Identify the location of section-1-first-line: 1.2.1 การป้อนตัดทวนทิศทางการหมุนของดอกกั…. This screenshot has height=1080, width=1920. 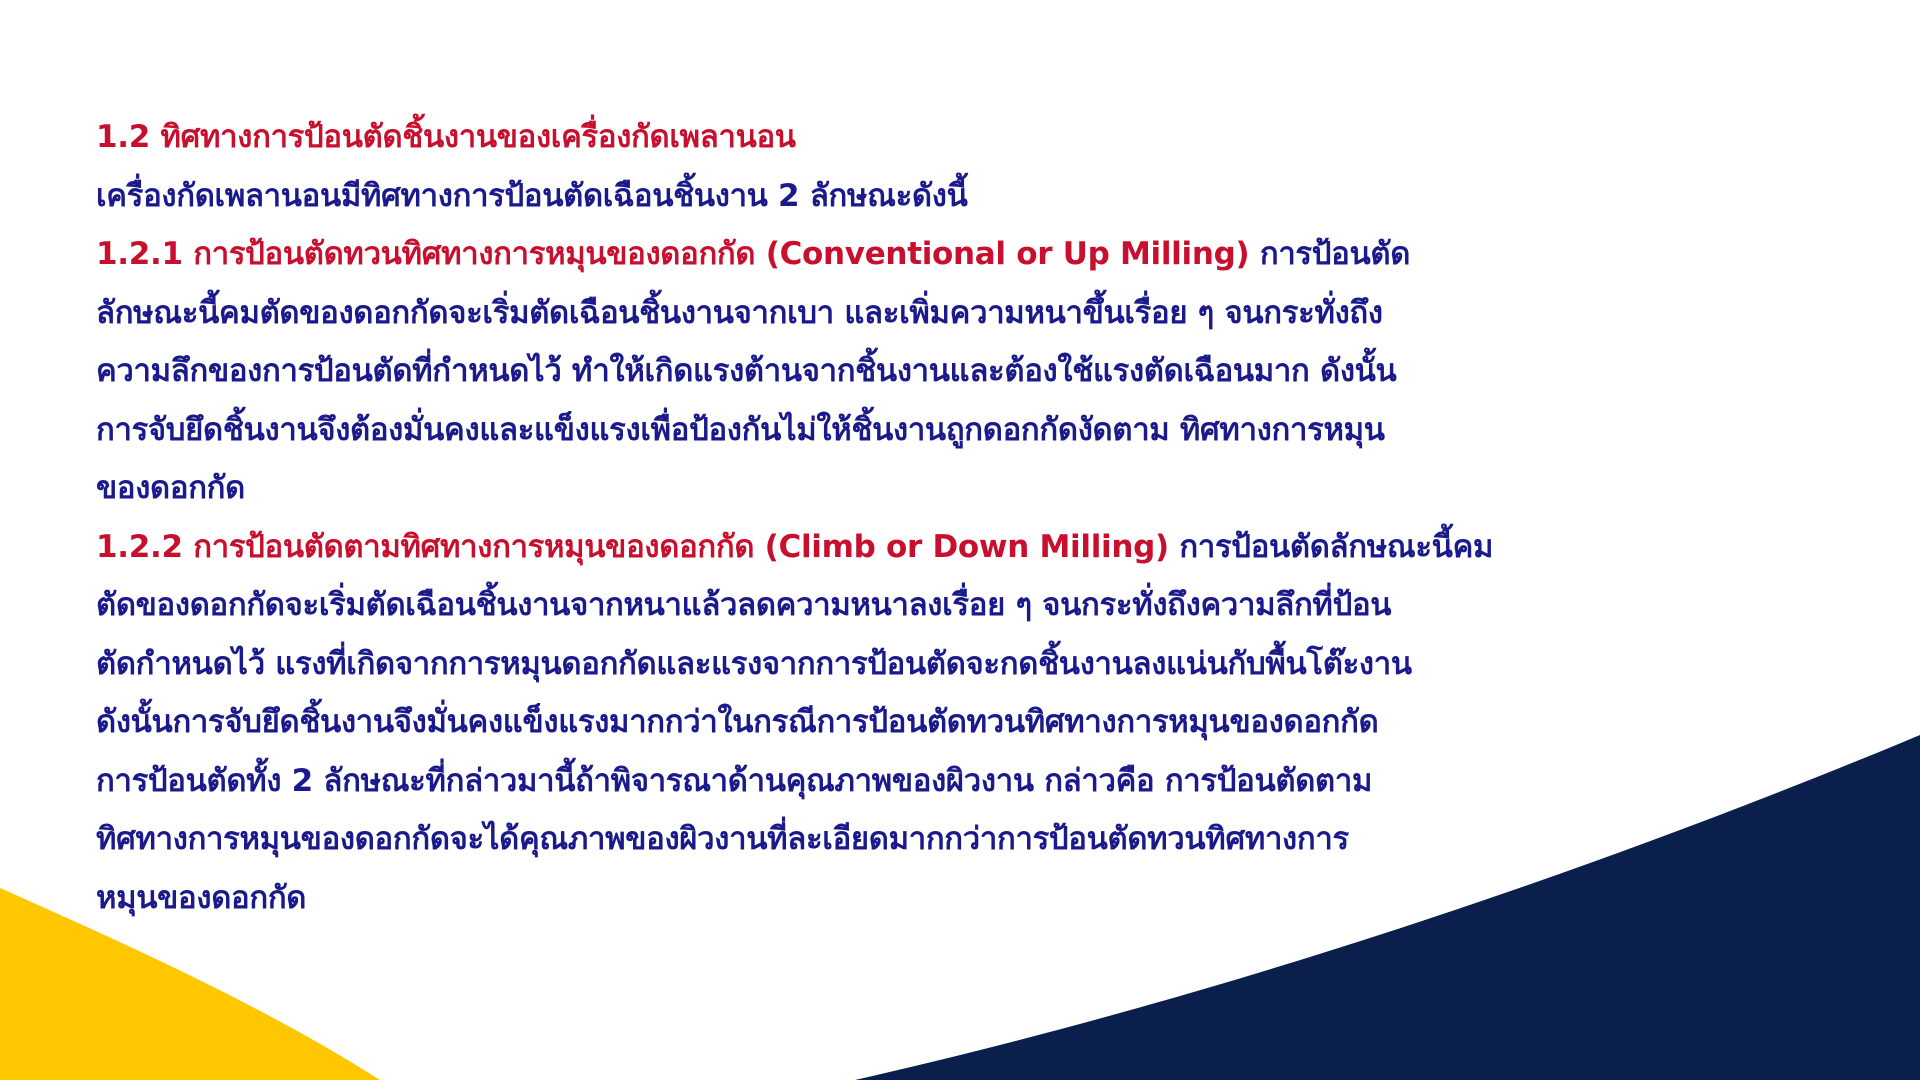
(976, 254).